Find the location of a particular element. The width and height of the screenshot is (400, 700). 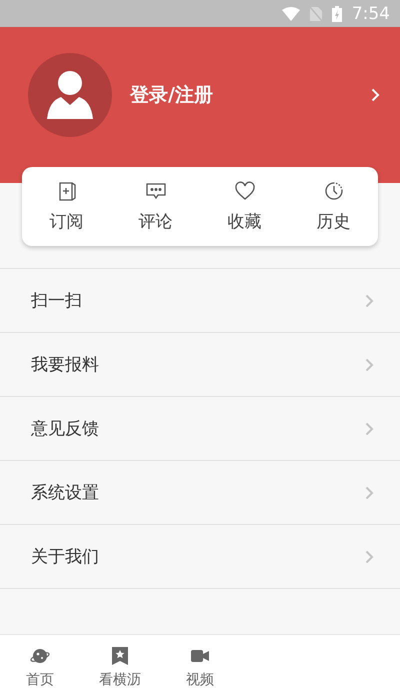

shortcut-button: 订阅 is located at coordinates (66, 206).